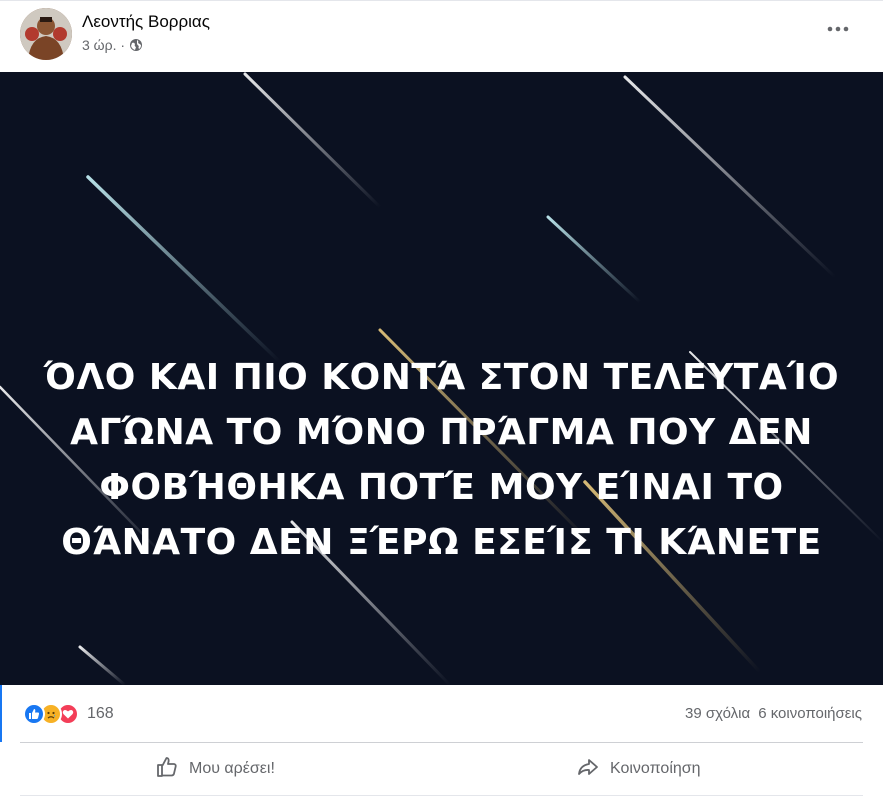  What do you see at coordinates (810, 713) in the screenshot?
I see `shares-count-link: 6 κοινοποιήσεις` at bounding box center [810, 713].